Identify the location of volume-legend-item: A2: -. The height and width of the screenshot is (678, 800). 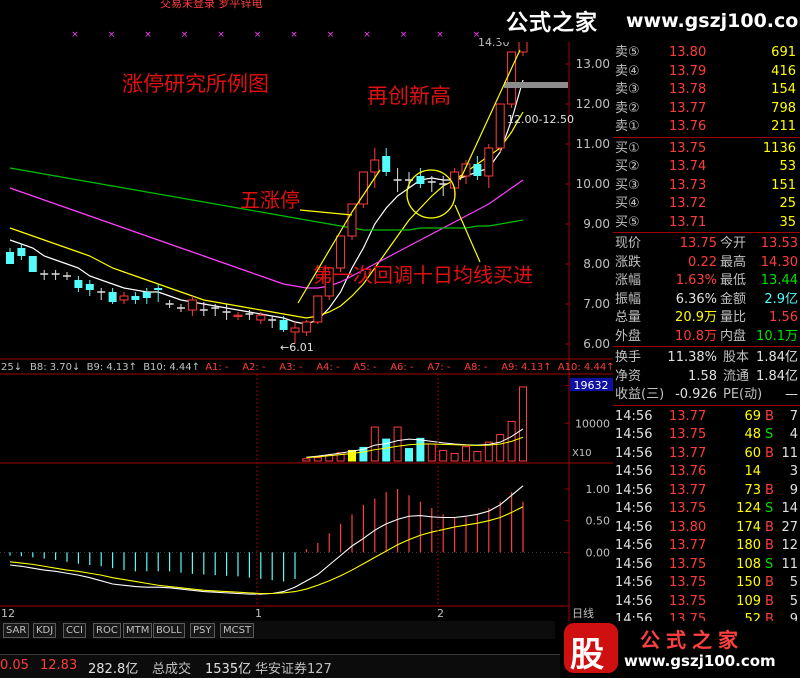
(254, 367).